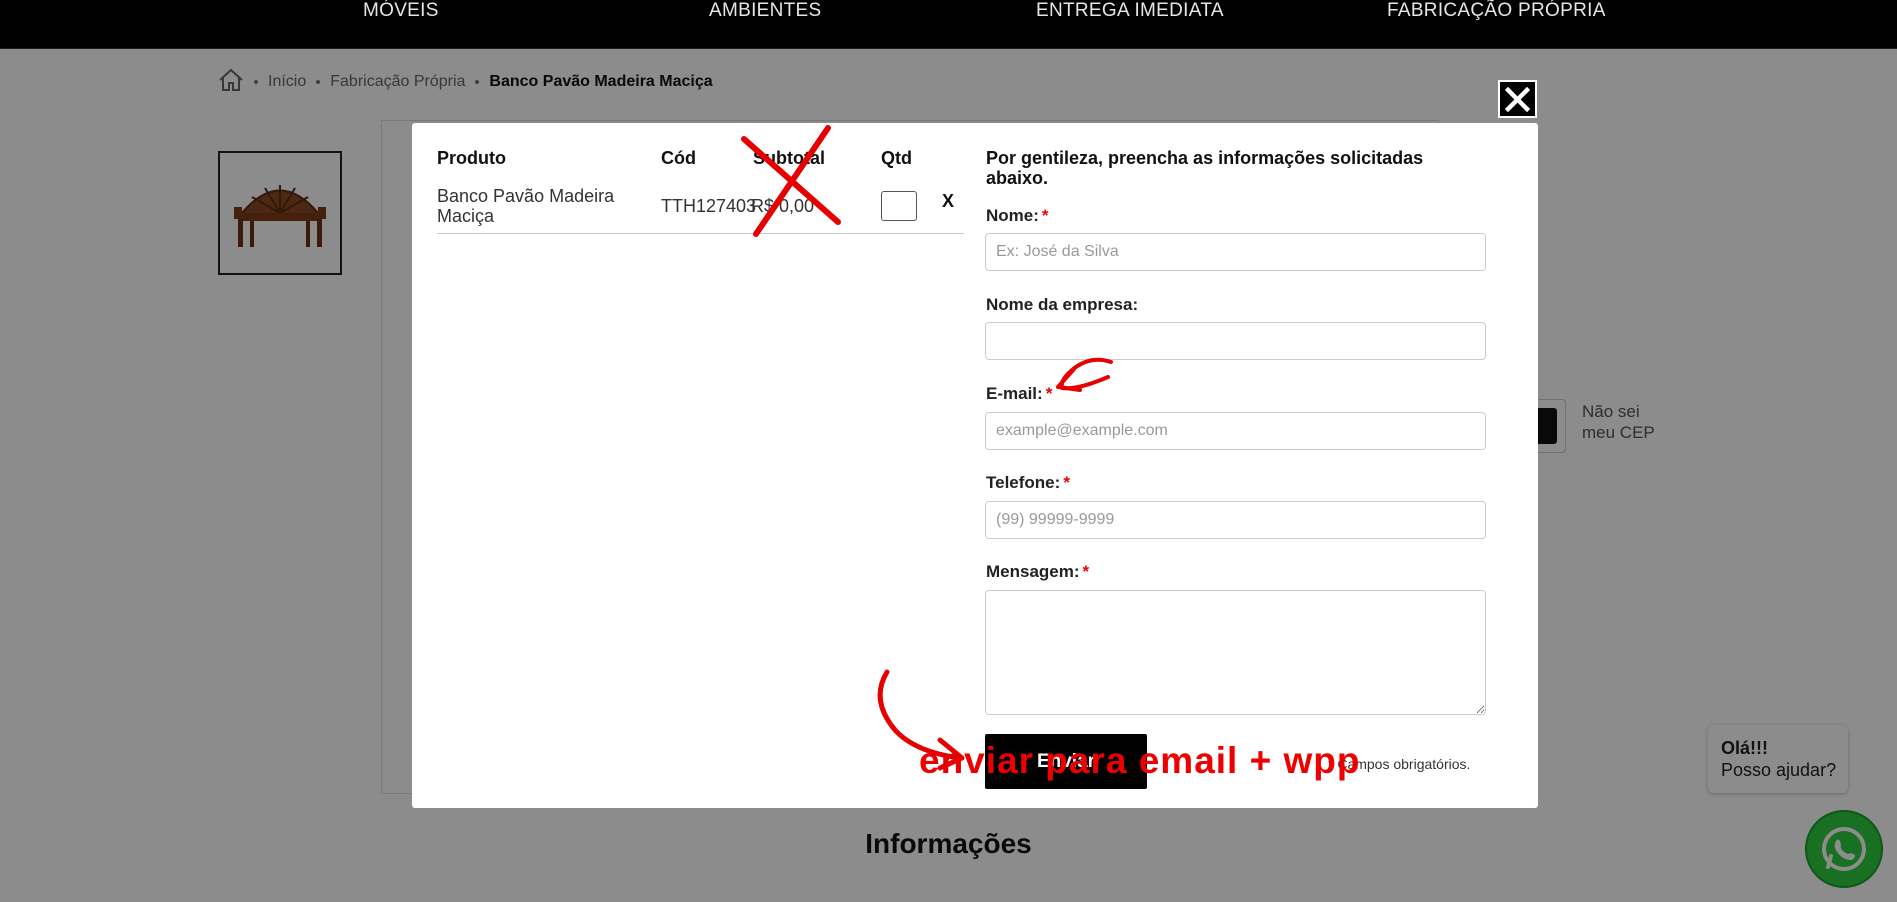 This screenshot has height=902, width=1897. Describe the element at coordinates (899, 206) in the screenshot. I see `quantity-input` at that location.